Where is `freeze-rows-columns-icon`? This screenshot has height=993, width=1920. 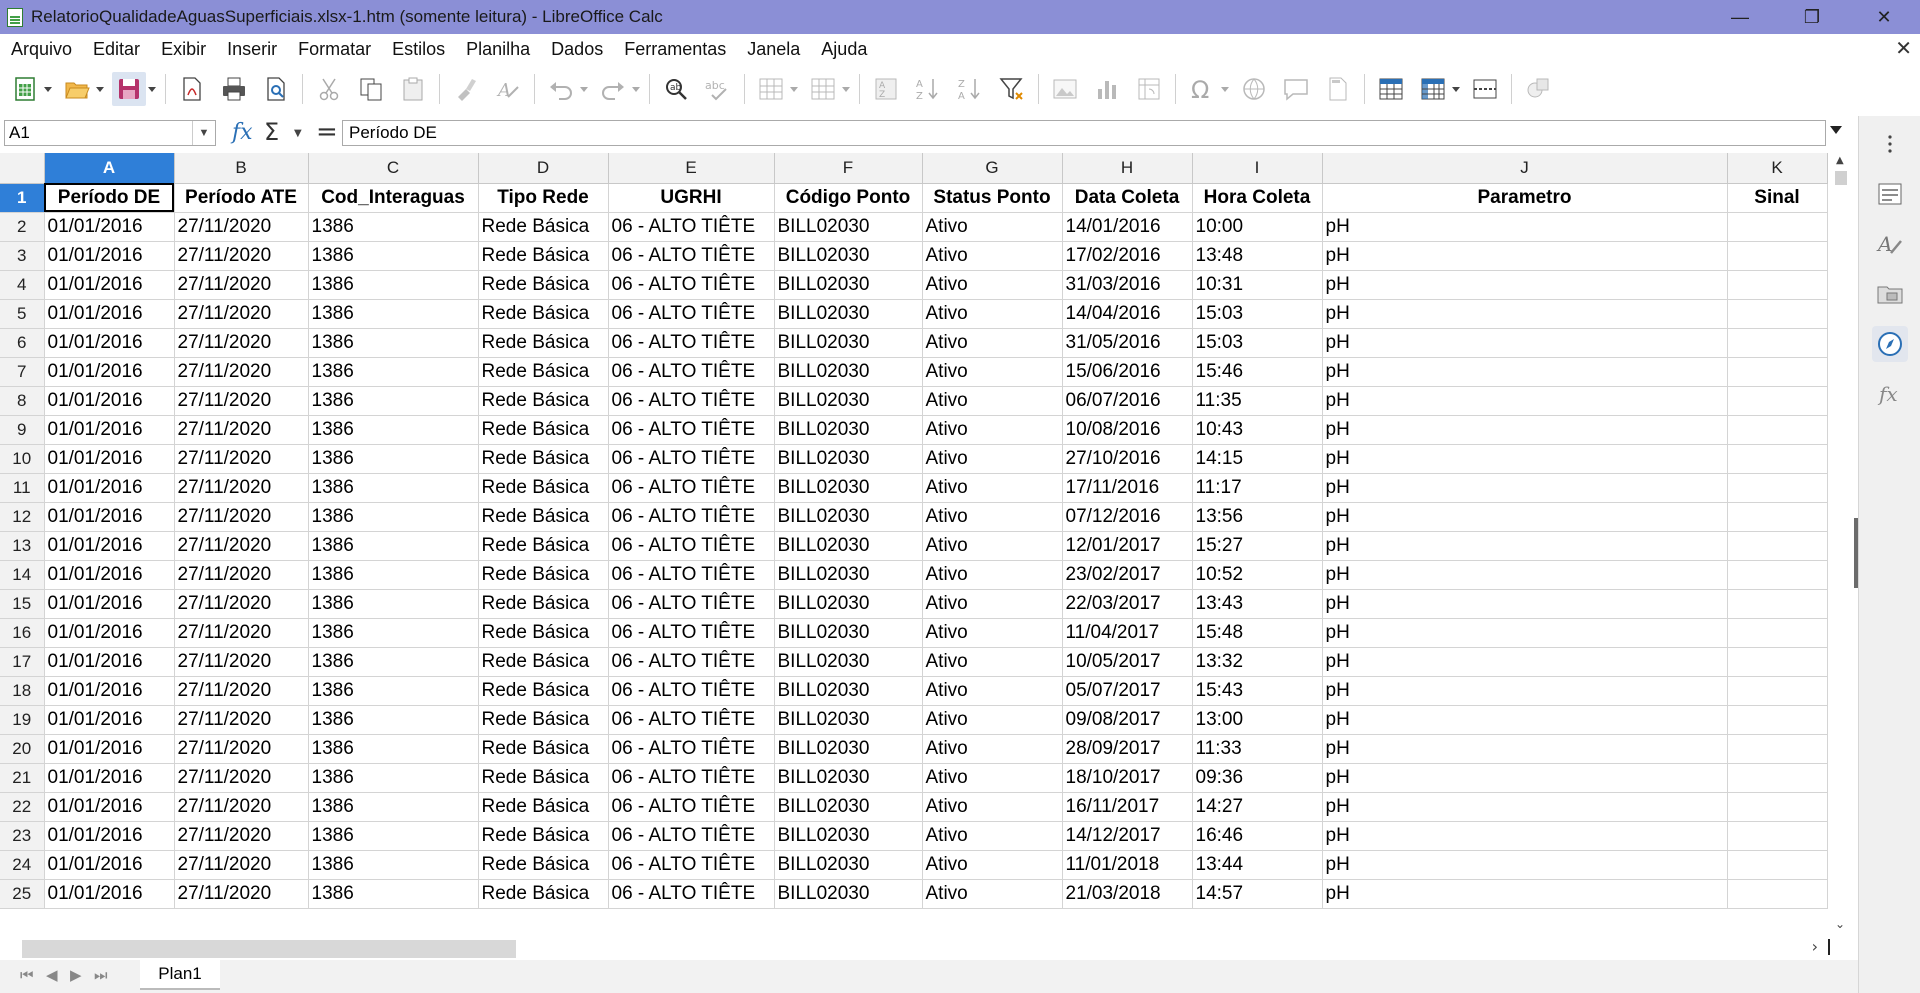
freeze-rows-columns-icon is located at coordinates (1438, 89).